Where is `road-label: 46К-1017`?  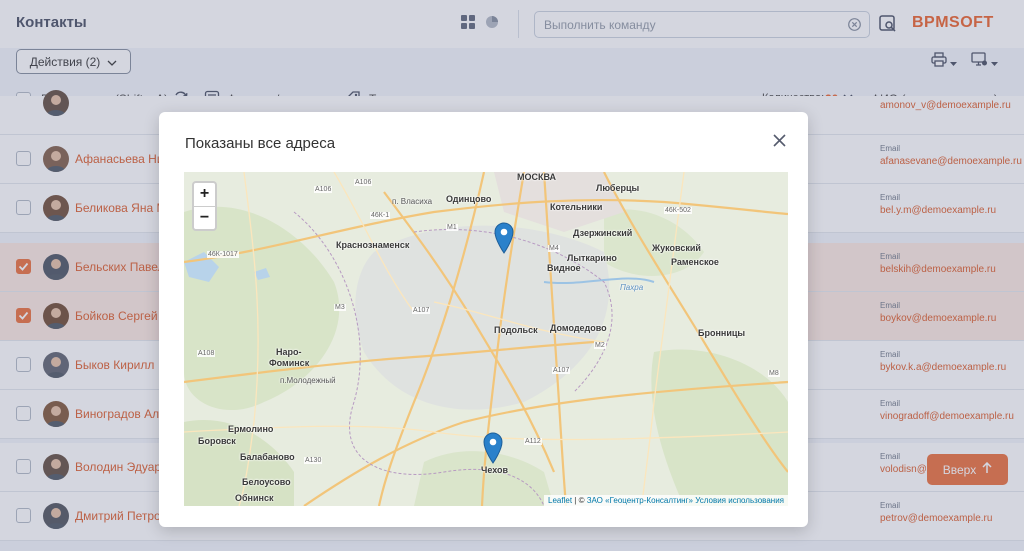 road-label: 46К-1017 is located at coordinates (223, 254).